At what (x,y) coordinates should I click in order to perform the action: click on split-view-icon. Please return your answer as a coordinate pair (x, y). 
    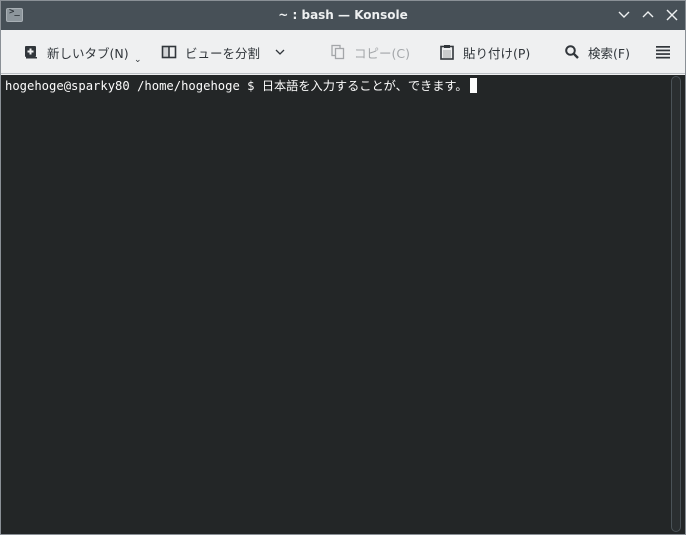
    Looking at the image, I should click on (169, 52).